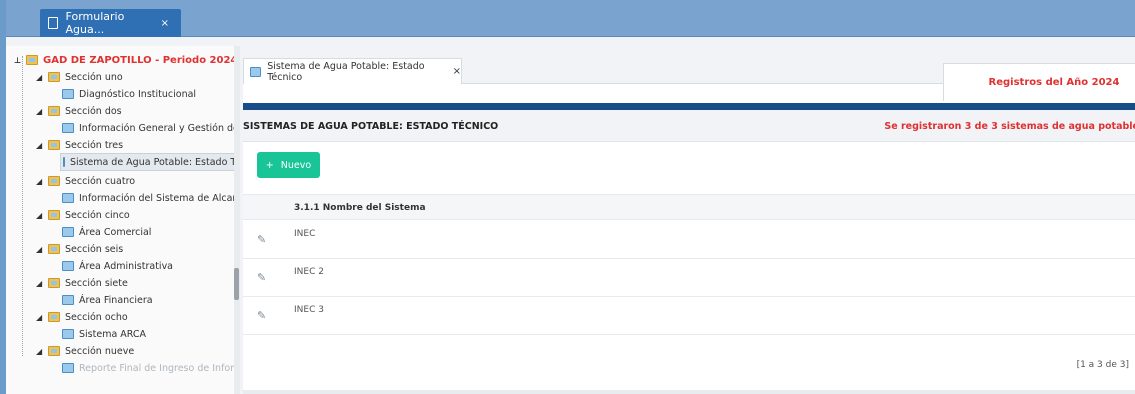 The height and width of the screenshot is (394, 1135). What do you see at coordinates (157, 198) in the screenshot?
I see `tree-item-label: Información del Sistema de Alcanta` at bounding box center [157, 198].